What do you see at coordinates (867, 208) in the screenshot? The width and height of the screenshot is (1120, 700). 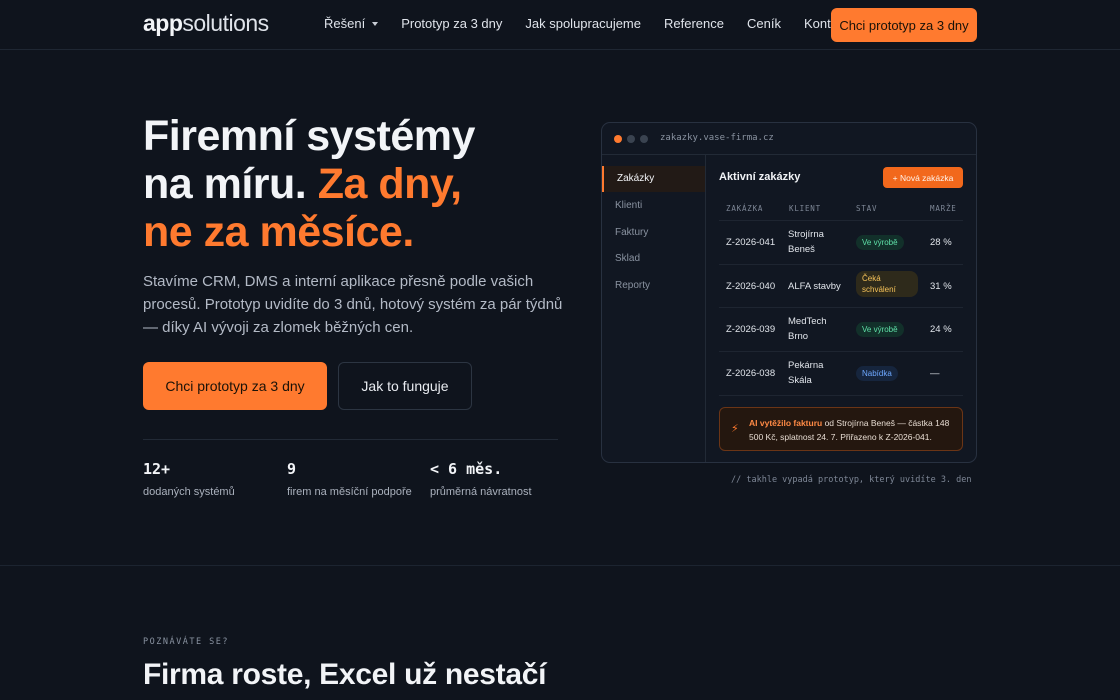 I see `column-header: STAV` at bounding box center [867, 208].